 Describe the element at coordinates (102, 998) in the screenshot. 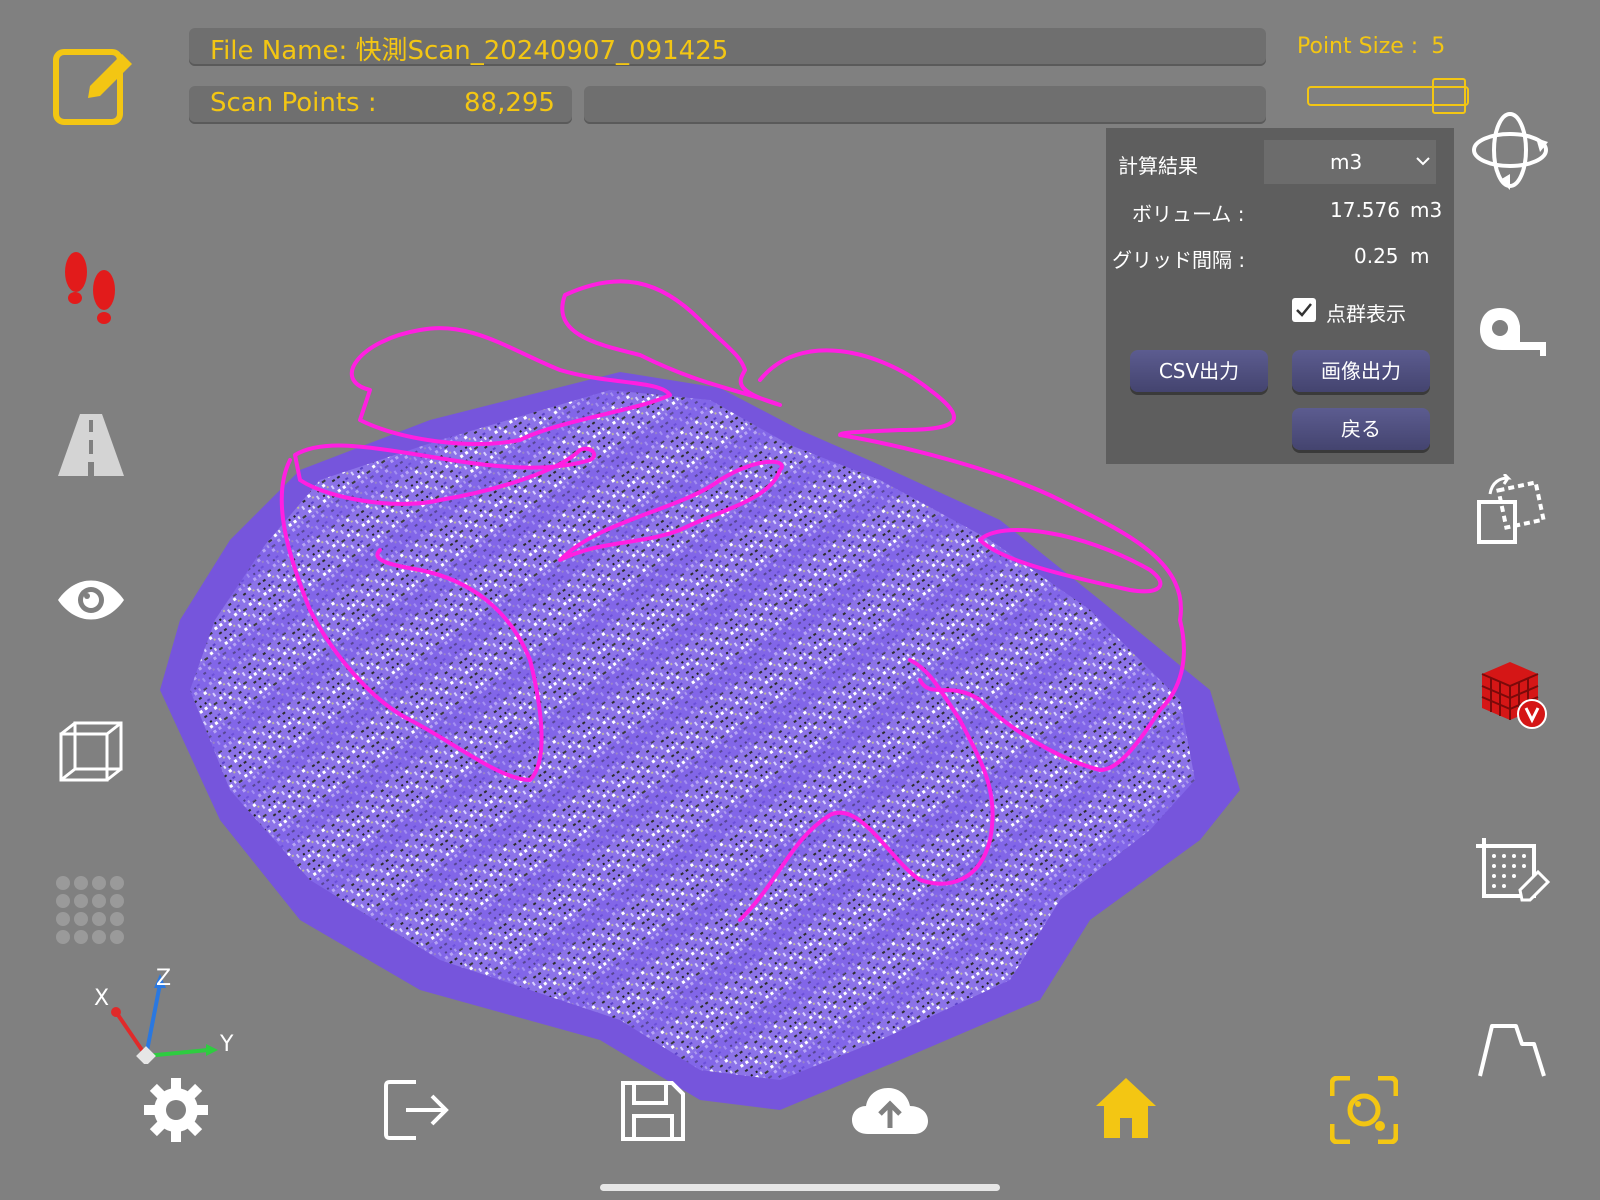

I see `axis-label-x: X` at that location.